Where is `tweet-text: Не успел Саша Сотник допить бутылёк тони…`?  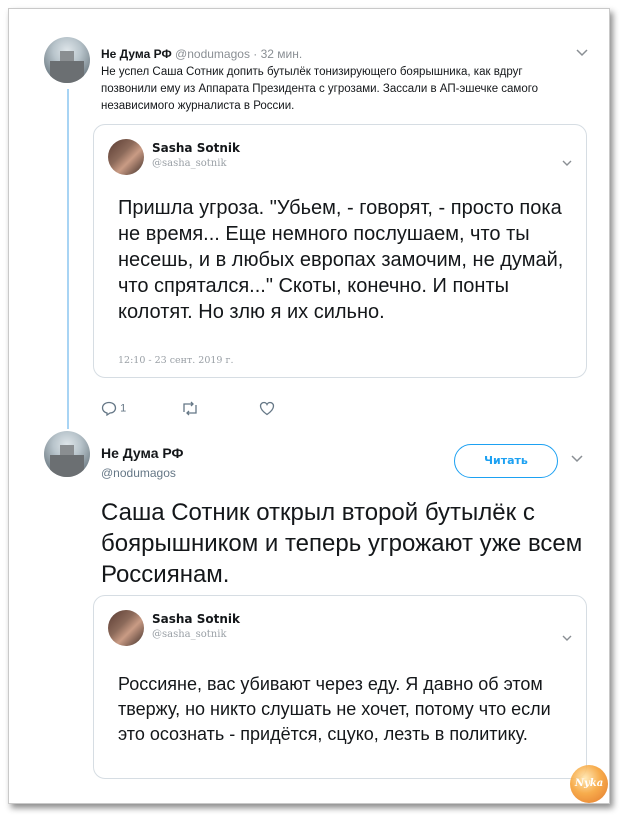
tweet-text: Не успел Саша Сотник допить бутылёк тони… is located at coordinates (320, 89).